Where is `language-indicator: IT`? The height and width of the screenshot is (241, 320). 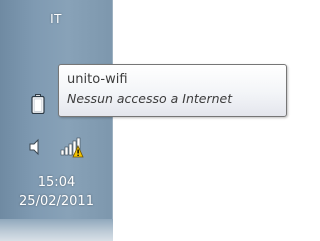 language-indicator: IT is located at coordinates (56, 19).